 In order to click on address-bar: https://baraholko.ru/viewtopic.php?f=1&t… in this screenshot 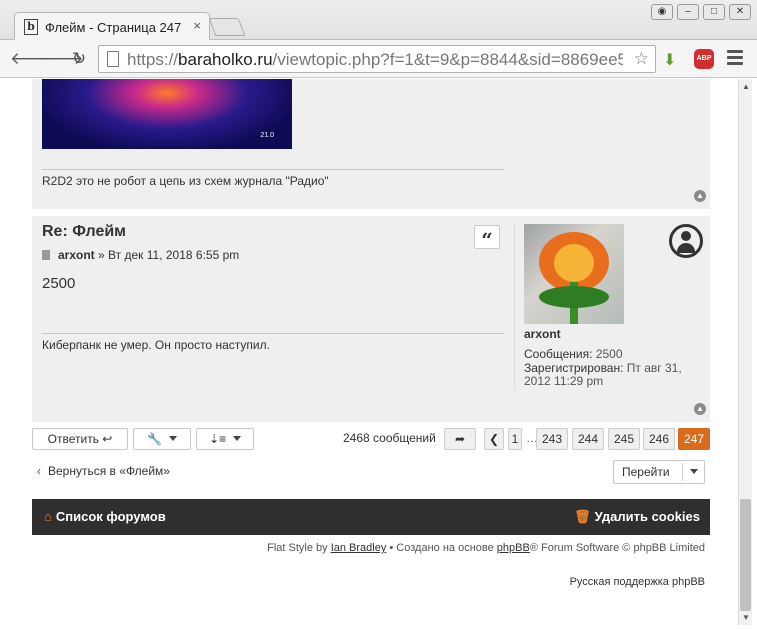, I will do `click(377, 59)`.